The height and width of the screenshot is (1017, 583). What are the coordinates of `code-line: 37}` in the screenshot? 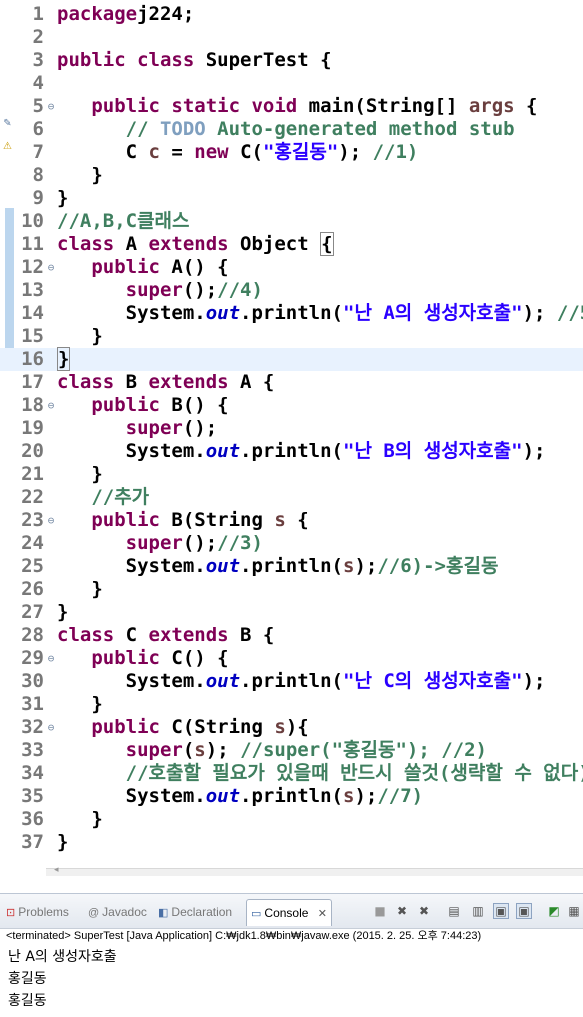 It's located at (291, 842).